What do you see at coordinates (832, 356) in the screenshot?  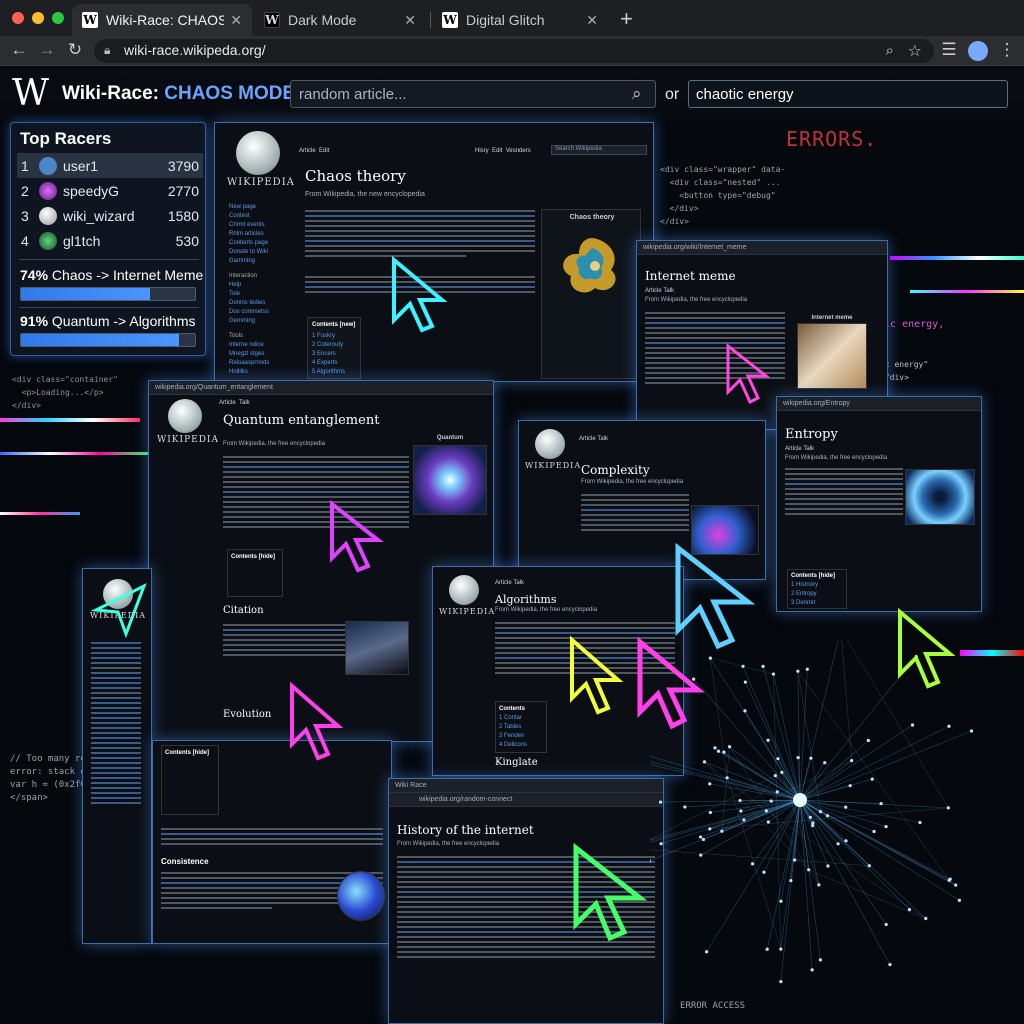 I see `meme-cat-image` at bounding box center [832, 356].